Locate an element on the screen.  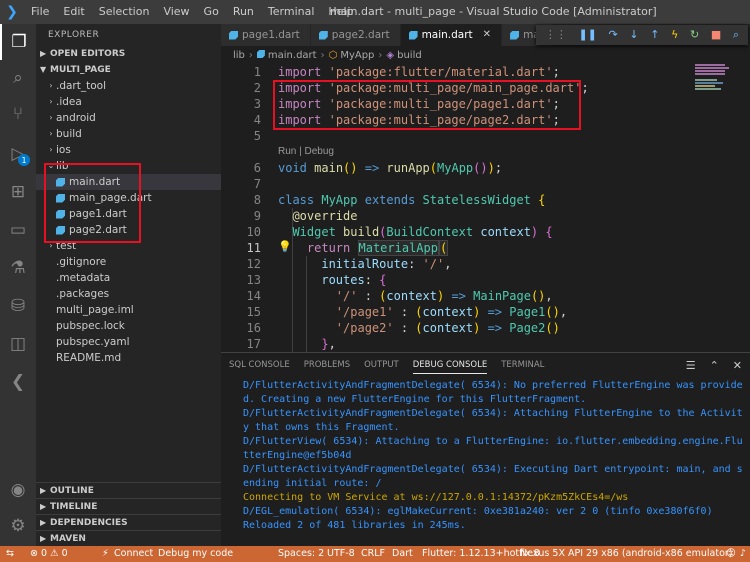
search-icon: ⌕ is located at coordinates (18, 78).